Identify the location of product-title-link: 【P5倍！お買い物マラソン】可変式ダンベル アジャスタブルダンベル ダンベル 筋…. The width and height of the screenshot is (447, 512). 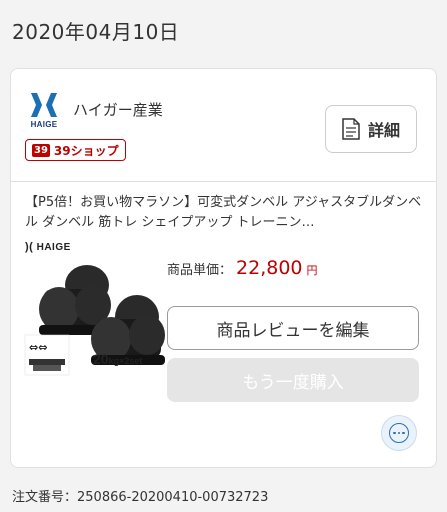
(225, 213).